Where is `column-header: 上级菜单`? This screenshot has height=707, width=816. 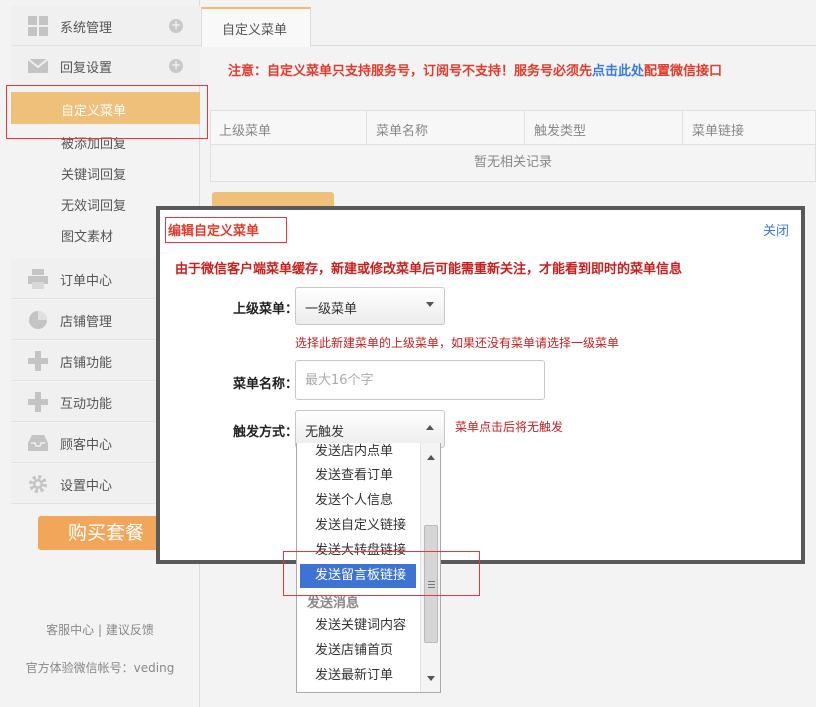 column-header: 上级菜单 is located at coordinates (245, 131).